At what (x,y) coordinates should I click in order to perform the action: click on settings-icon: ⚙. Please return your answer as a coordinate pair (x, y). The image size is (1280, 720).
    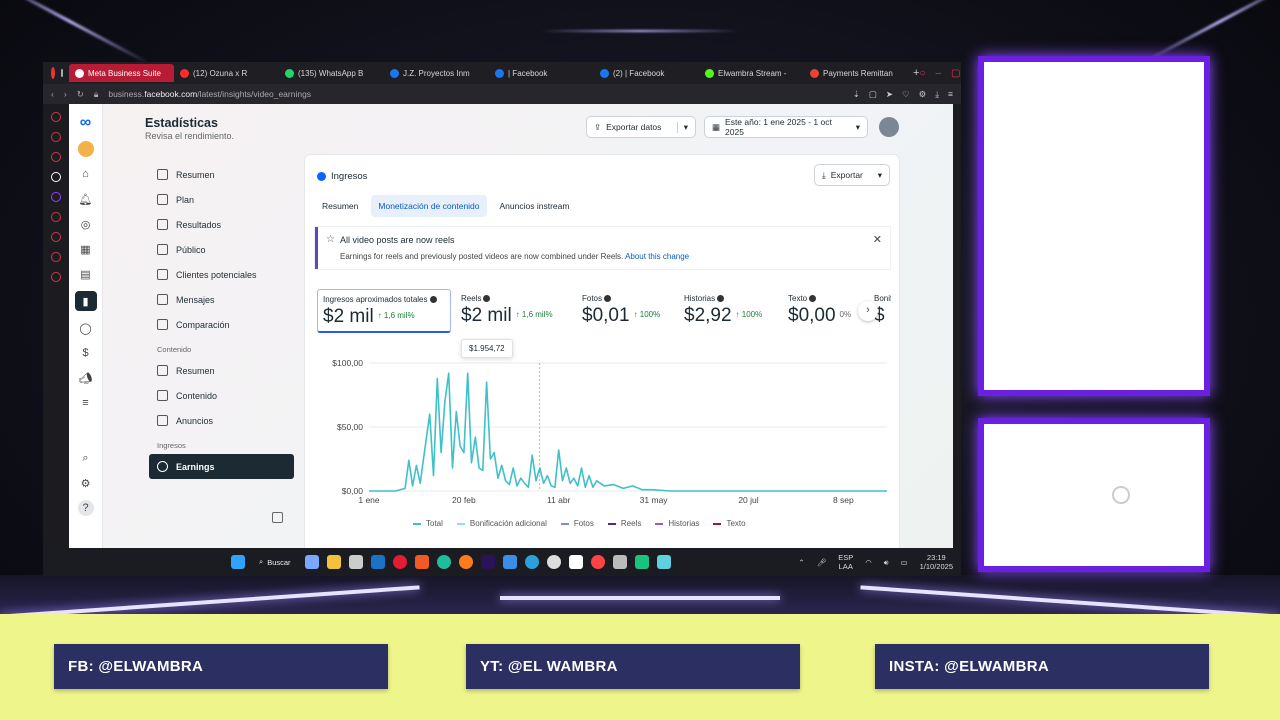
    Looking at the image, I should click on (86, 483).